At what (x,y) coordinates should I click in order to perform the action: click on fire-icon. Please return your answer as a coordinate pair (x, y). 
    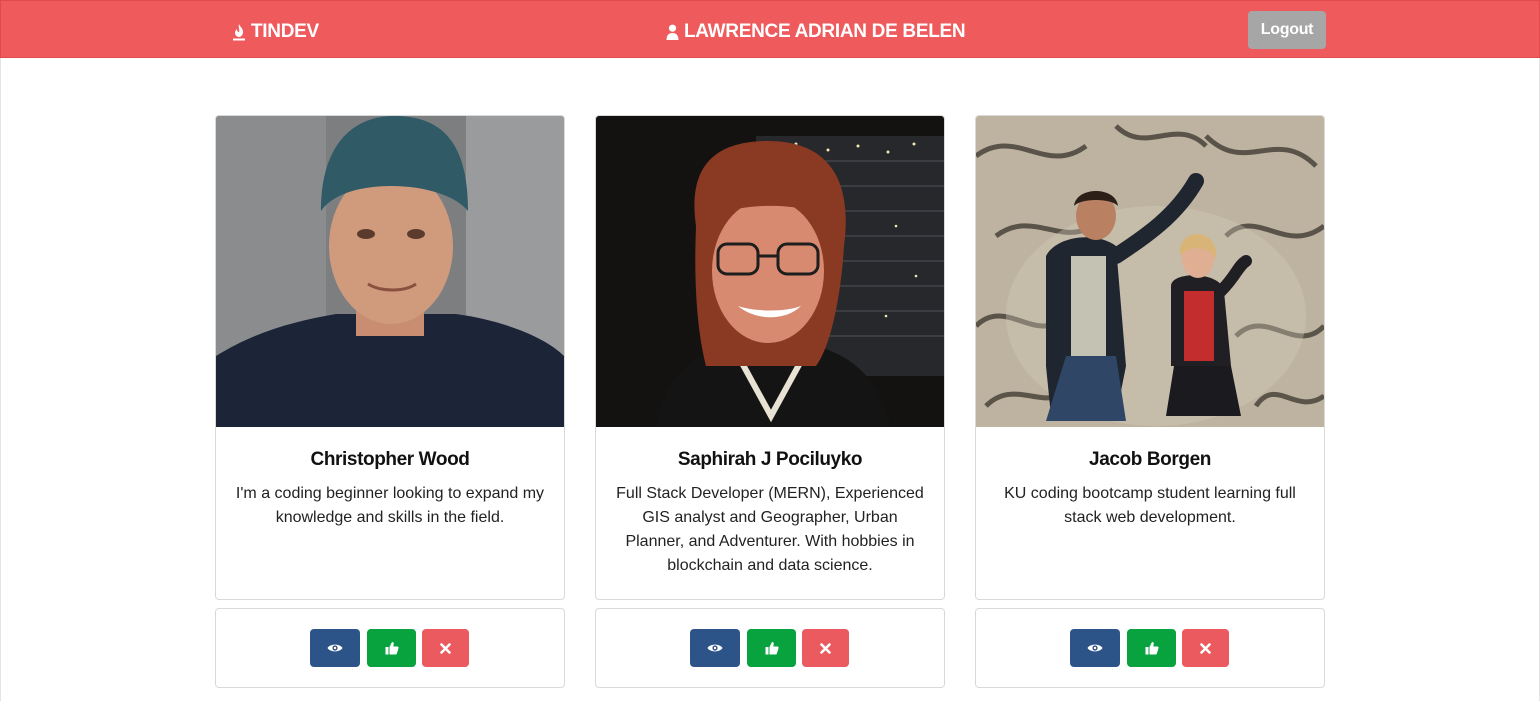
    Looking at the image, I should click on (239, 32).